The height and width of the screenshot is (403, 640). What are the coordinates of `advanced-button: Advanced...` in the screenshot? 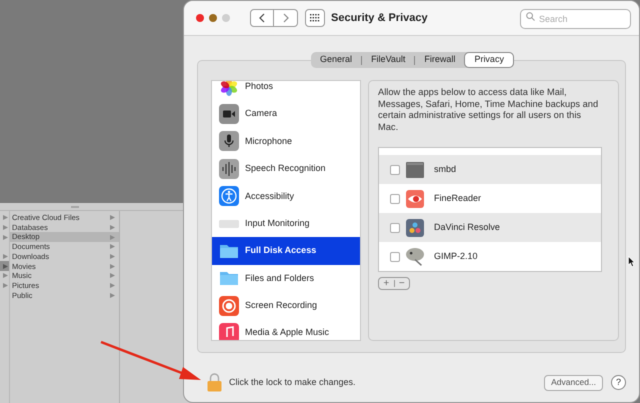 It's located at (573, 382).